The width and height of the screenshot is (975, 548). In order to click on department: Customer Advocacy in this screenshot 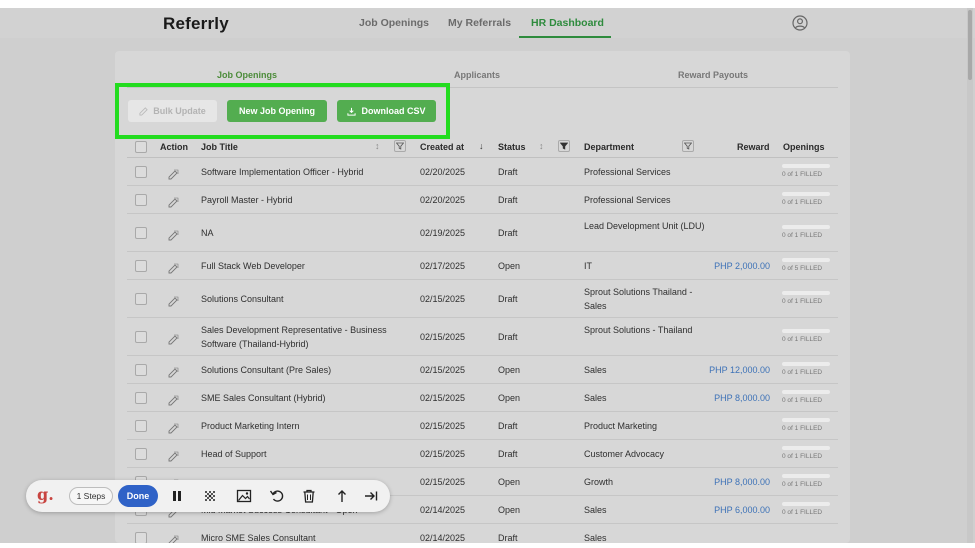, I will do `click(624, 454)`.